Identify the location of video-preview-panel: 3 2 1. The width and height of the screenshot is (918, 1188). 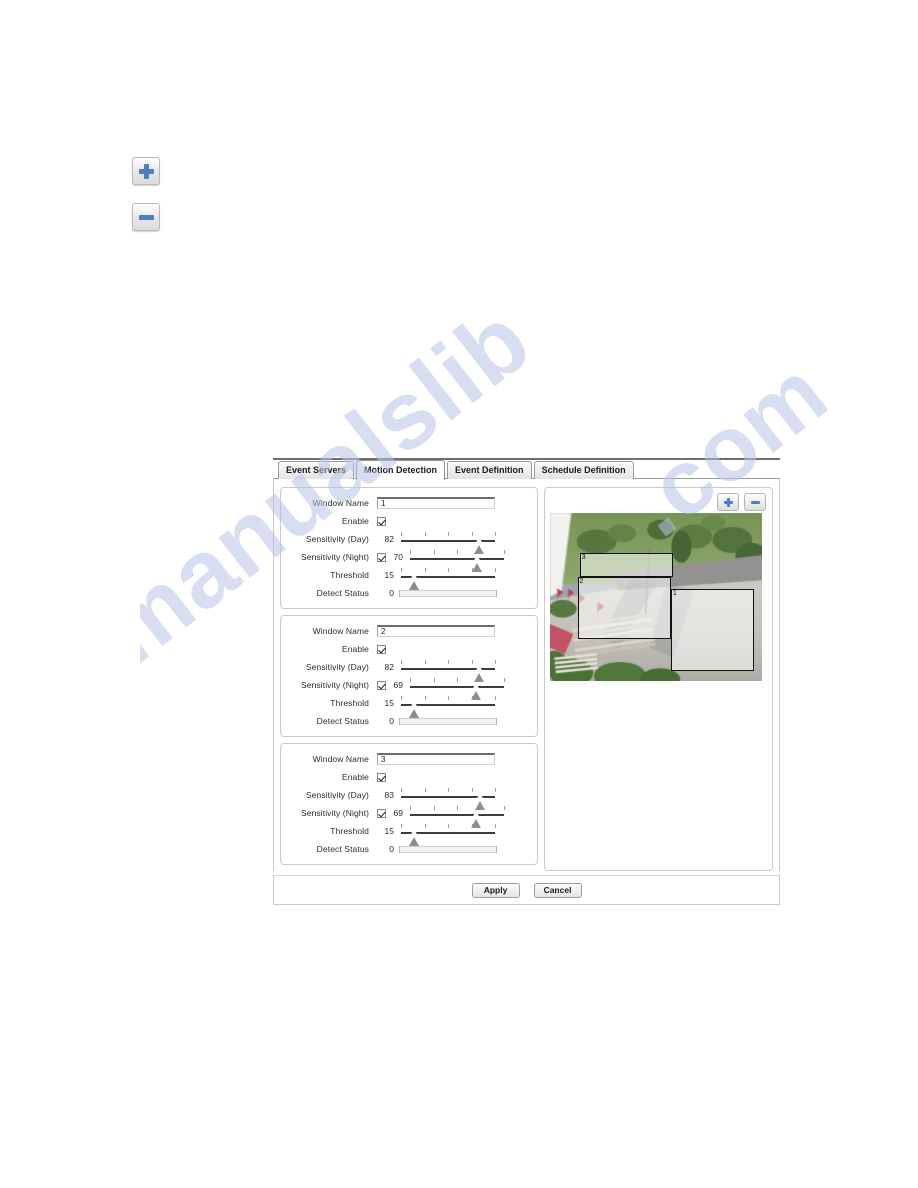
(658, 679).